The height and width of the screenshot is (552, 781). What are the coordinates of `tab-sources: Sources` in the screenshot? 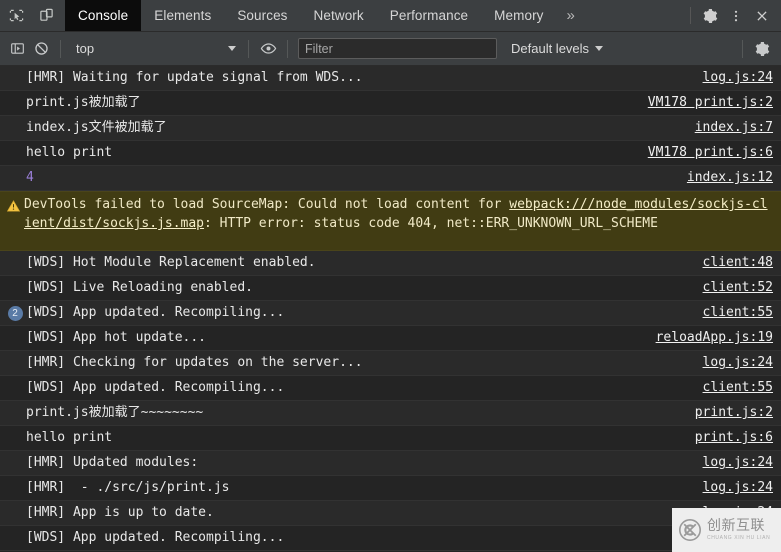 It's located at (262, 15).